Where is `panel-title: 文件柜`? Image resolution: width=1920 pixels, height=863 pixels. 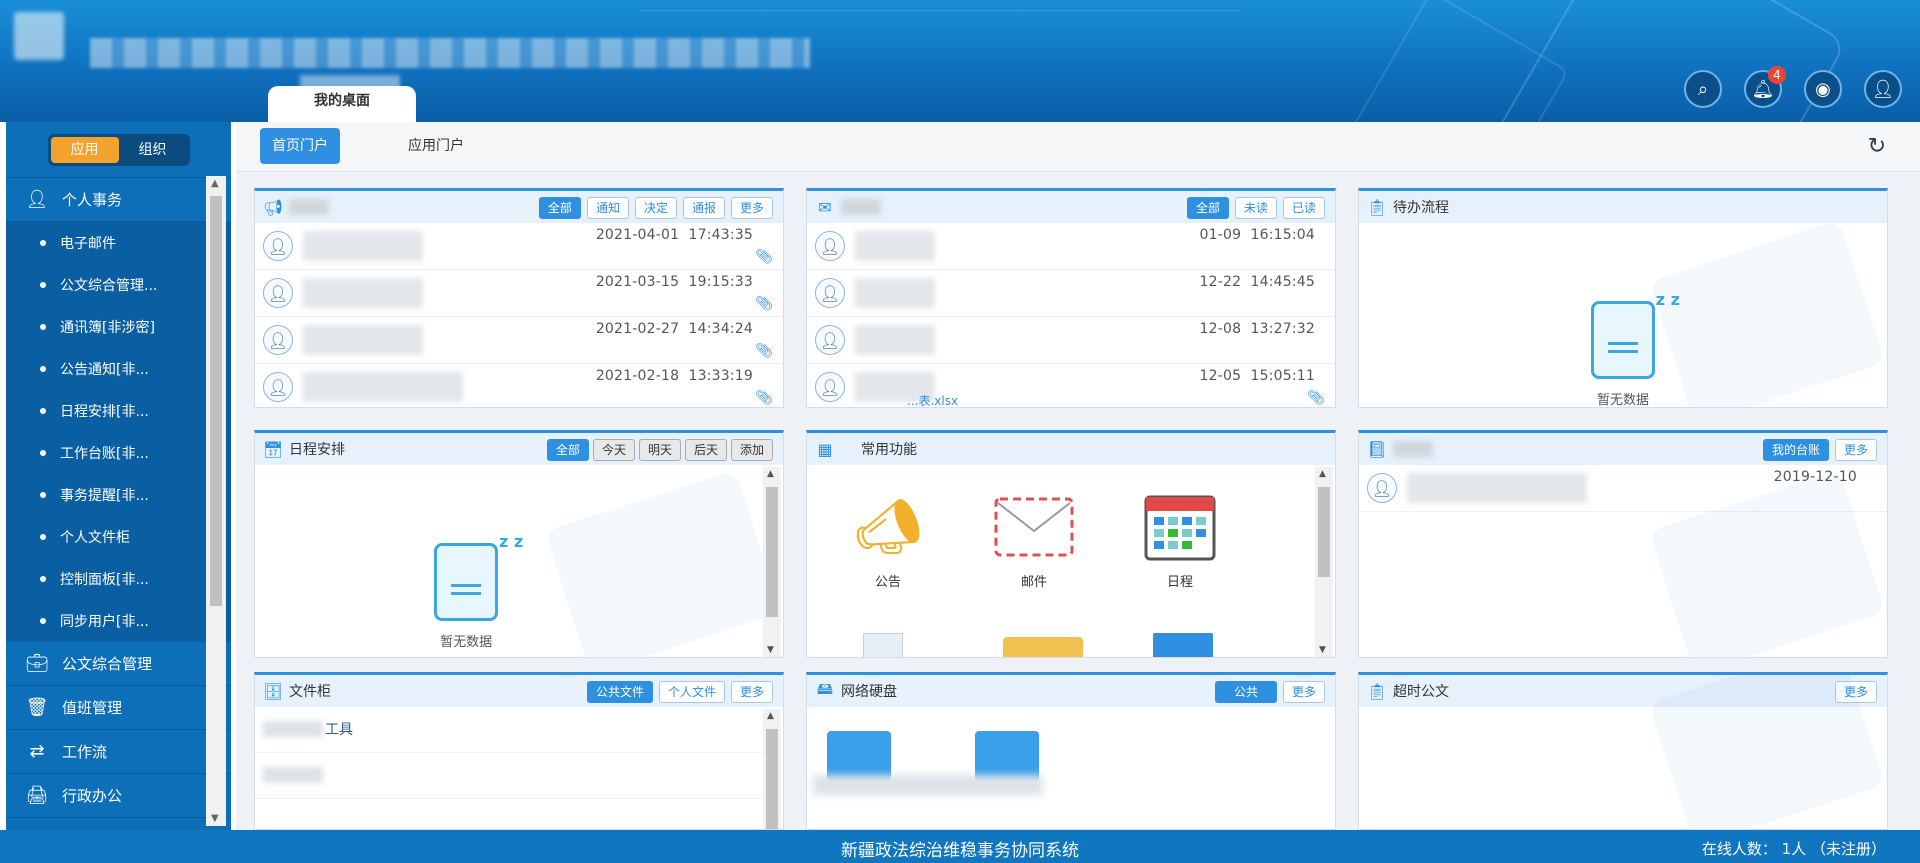
panel-title: 文件柜 is located at coordinates (310, 692).